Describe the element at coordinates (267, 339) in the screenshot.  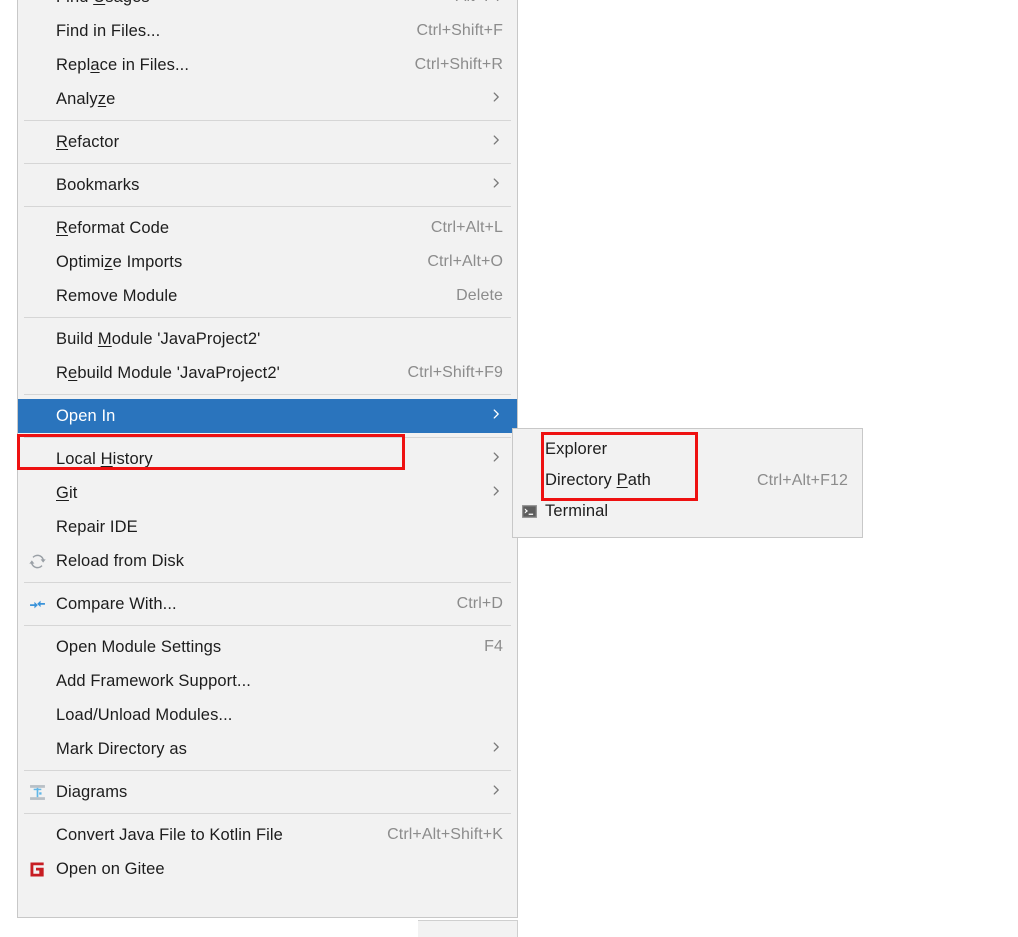
I see `menu-item-build-module-javaproject2: Build Module 'JavaProject2'` at that location.